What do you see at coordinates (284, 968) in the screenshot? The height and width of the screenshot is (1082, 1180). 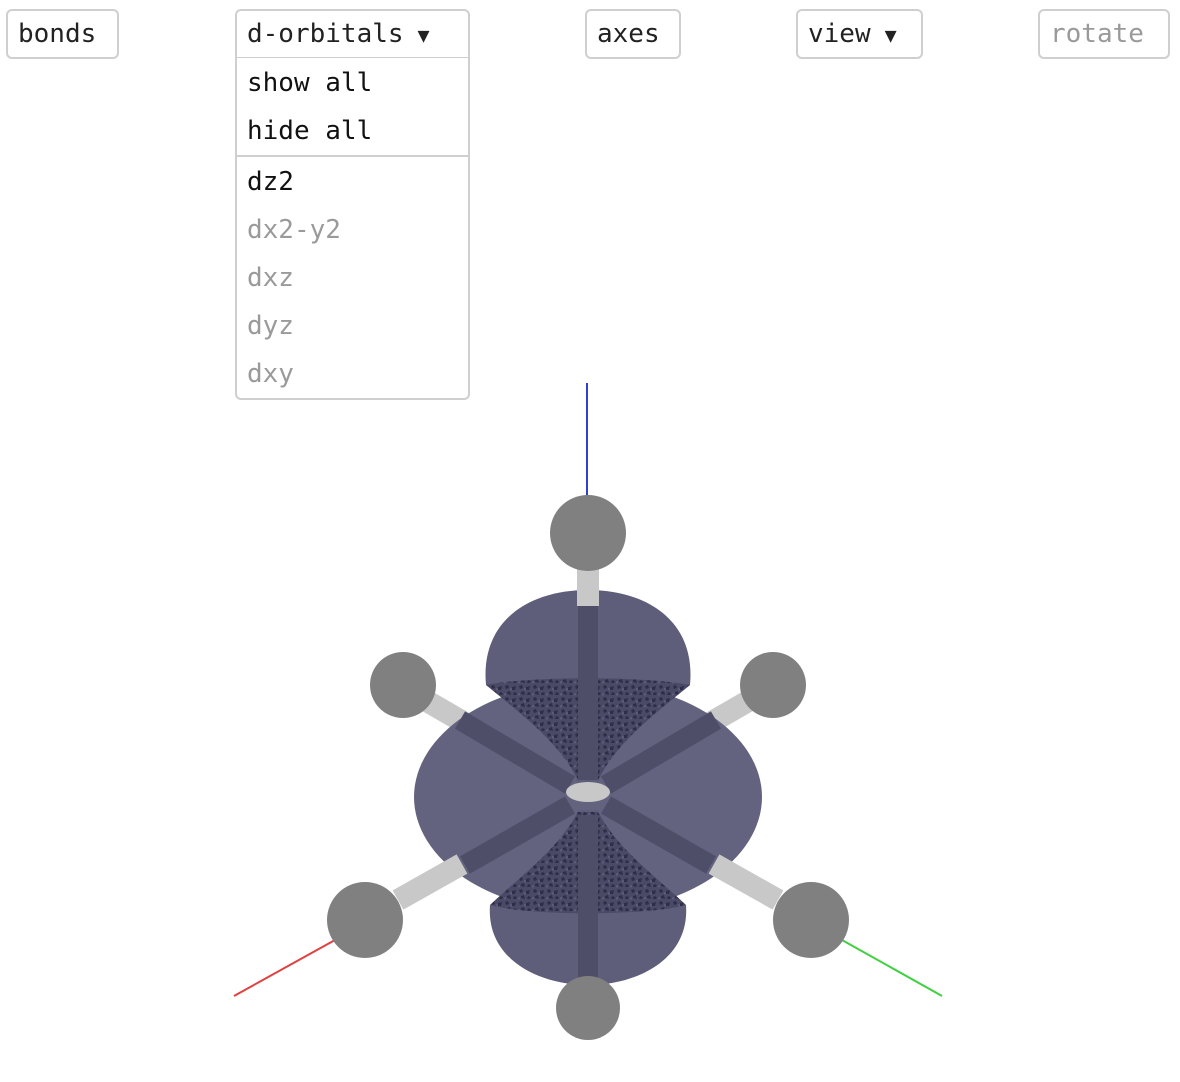 I see `x-axis-line` at bounding box center [284, 968].